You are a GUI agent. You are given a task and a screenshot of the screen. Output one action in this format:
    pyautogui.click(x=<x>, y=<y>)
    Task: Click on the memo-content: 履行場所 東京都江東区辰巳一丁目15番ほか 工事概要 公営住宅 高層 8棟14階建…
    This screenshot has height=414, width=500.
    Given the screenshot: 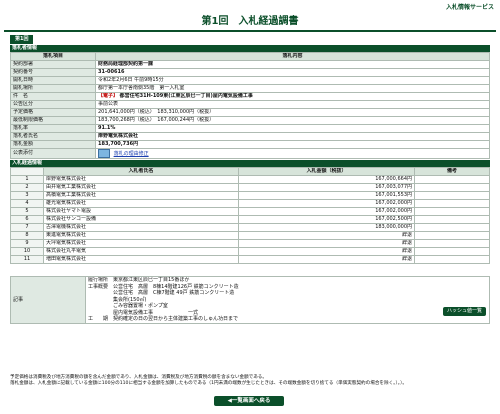 What is the action you would take?
    pyautogui.click(x=287, y=300)
    